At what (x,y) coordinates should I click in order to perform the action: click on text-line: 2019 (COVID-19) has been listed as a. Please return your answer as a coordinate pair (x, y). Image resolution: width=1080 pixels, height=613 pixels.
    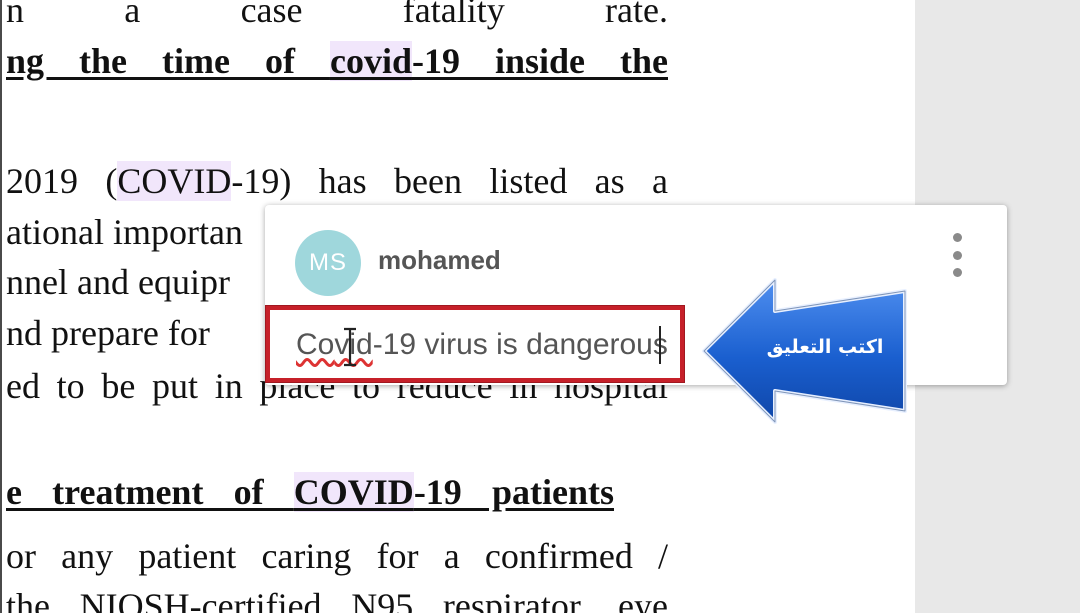
    Looking at the image, I should click on (337, 181).